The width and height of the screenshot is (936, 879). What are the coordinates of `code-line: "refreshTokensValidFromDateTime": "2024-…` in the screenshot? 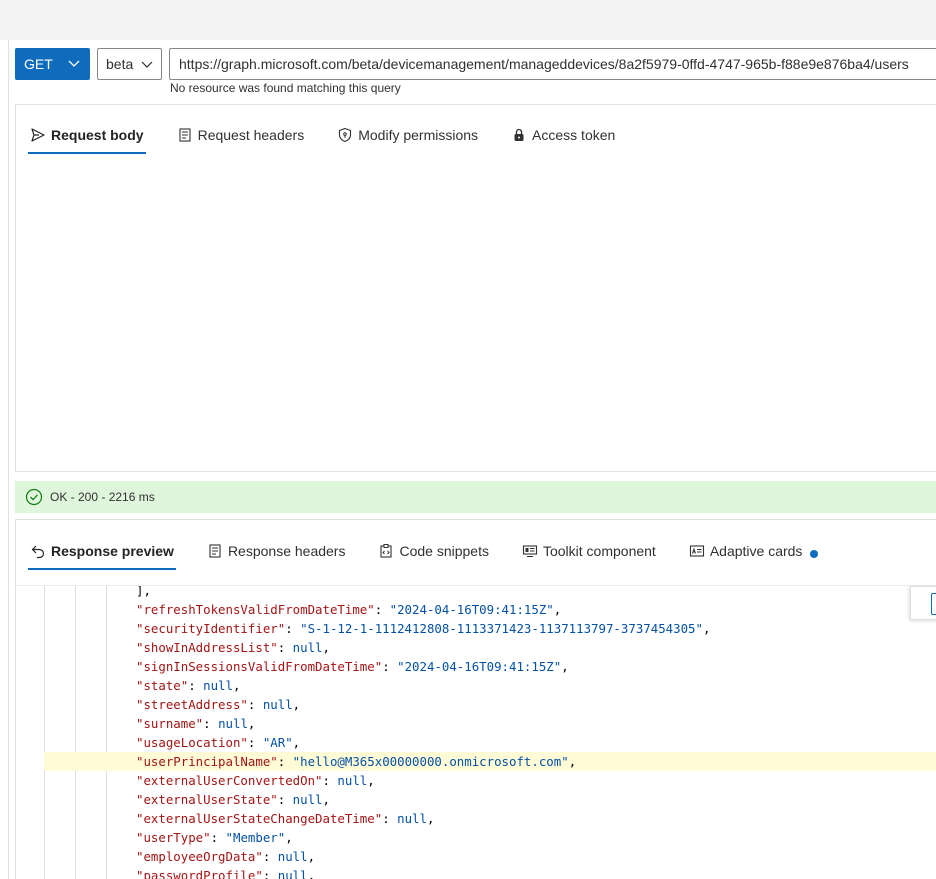 It's located at (349, 609).